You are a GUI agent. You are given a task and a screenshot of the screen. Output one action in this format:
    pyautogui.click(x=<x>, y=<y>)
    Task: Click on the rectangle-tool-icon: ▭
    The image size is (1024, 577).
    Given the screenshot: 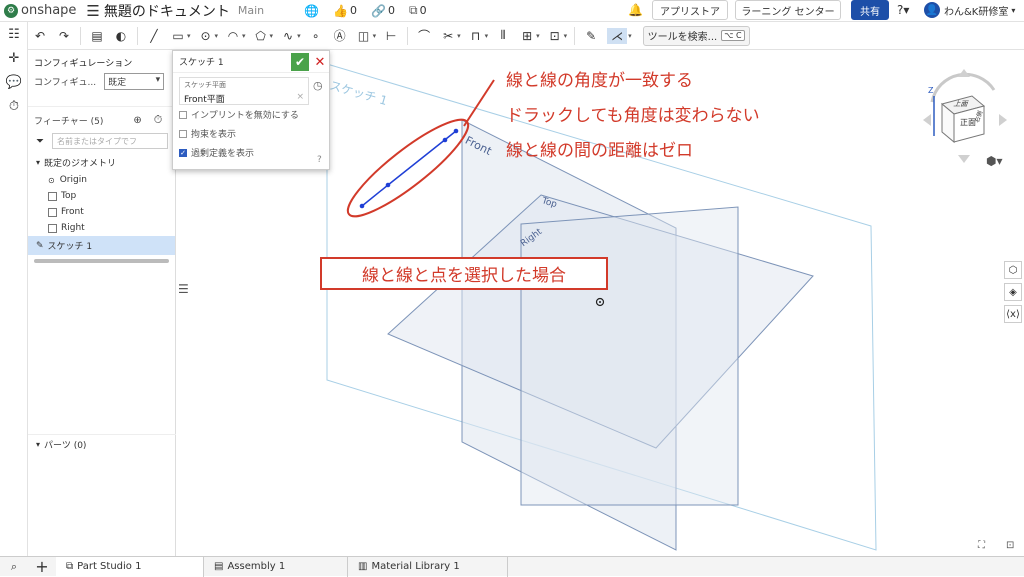 What is the action you would take?
    pyautogui.click(x=178, y=36)
    